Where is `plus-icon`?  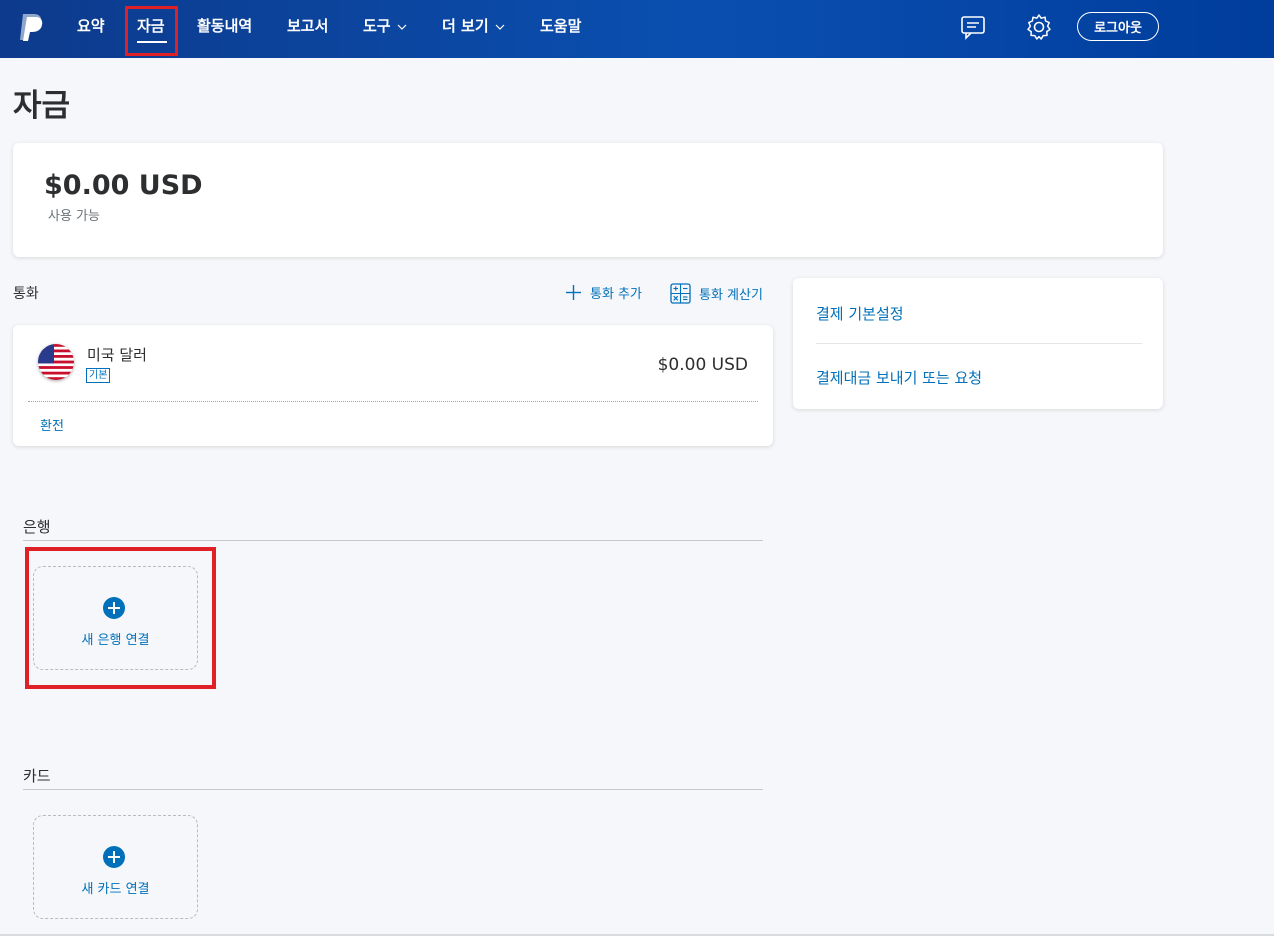
plus-icon is located at coordinates (573, 292).